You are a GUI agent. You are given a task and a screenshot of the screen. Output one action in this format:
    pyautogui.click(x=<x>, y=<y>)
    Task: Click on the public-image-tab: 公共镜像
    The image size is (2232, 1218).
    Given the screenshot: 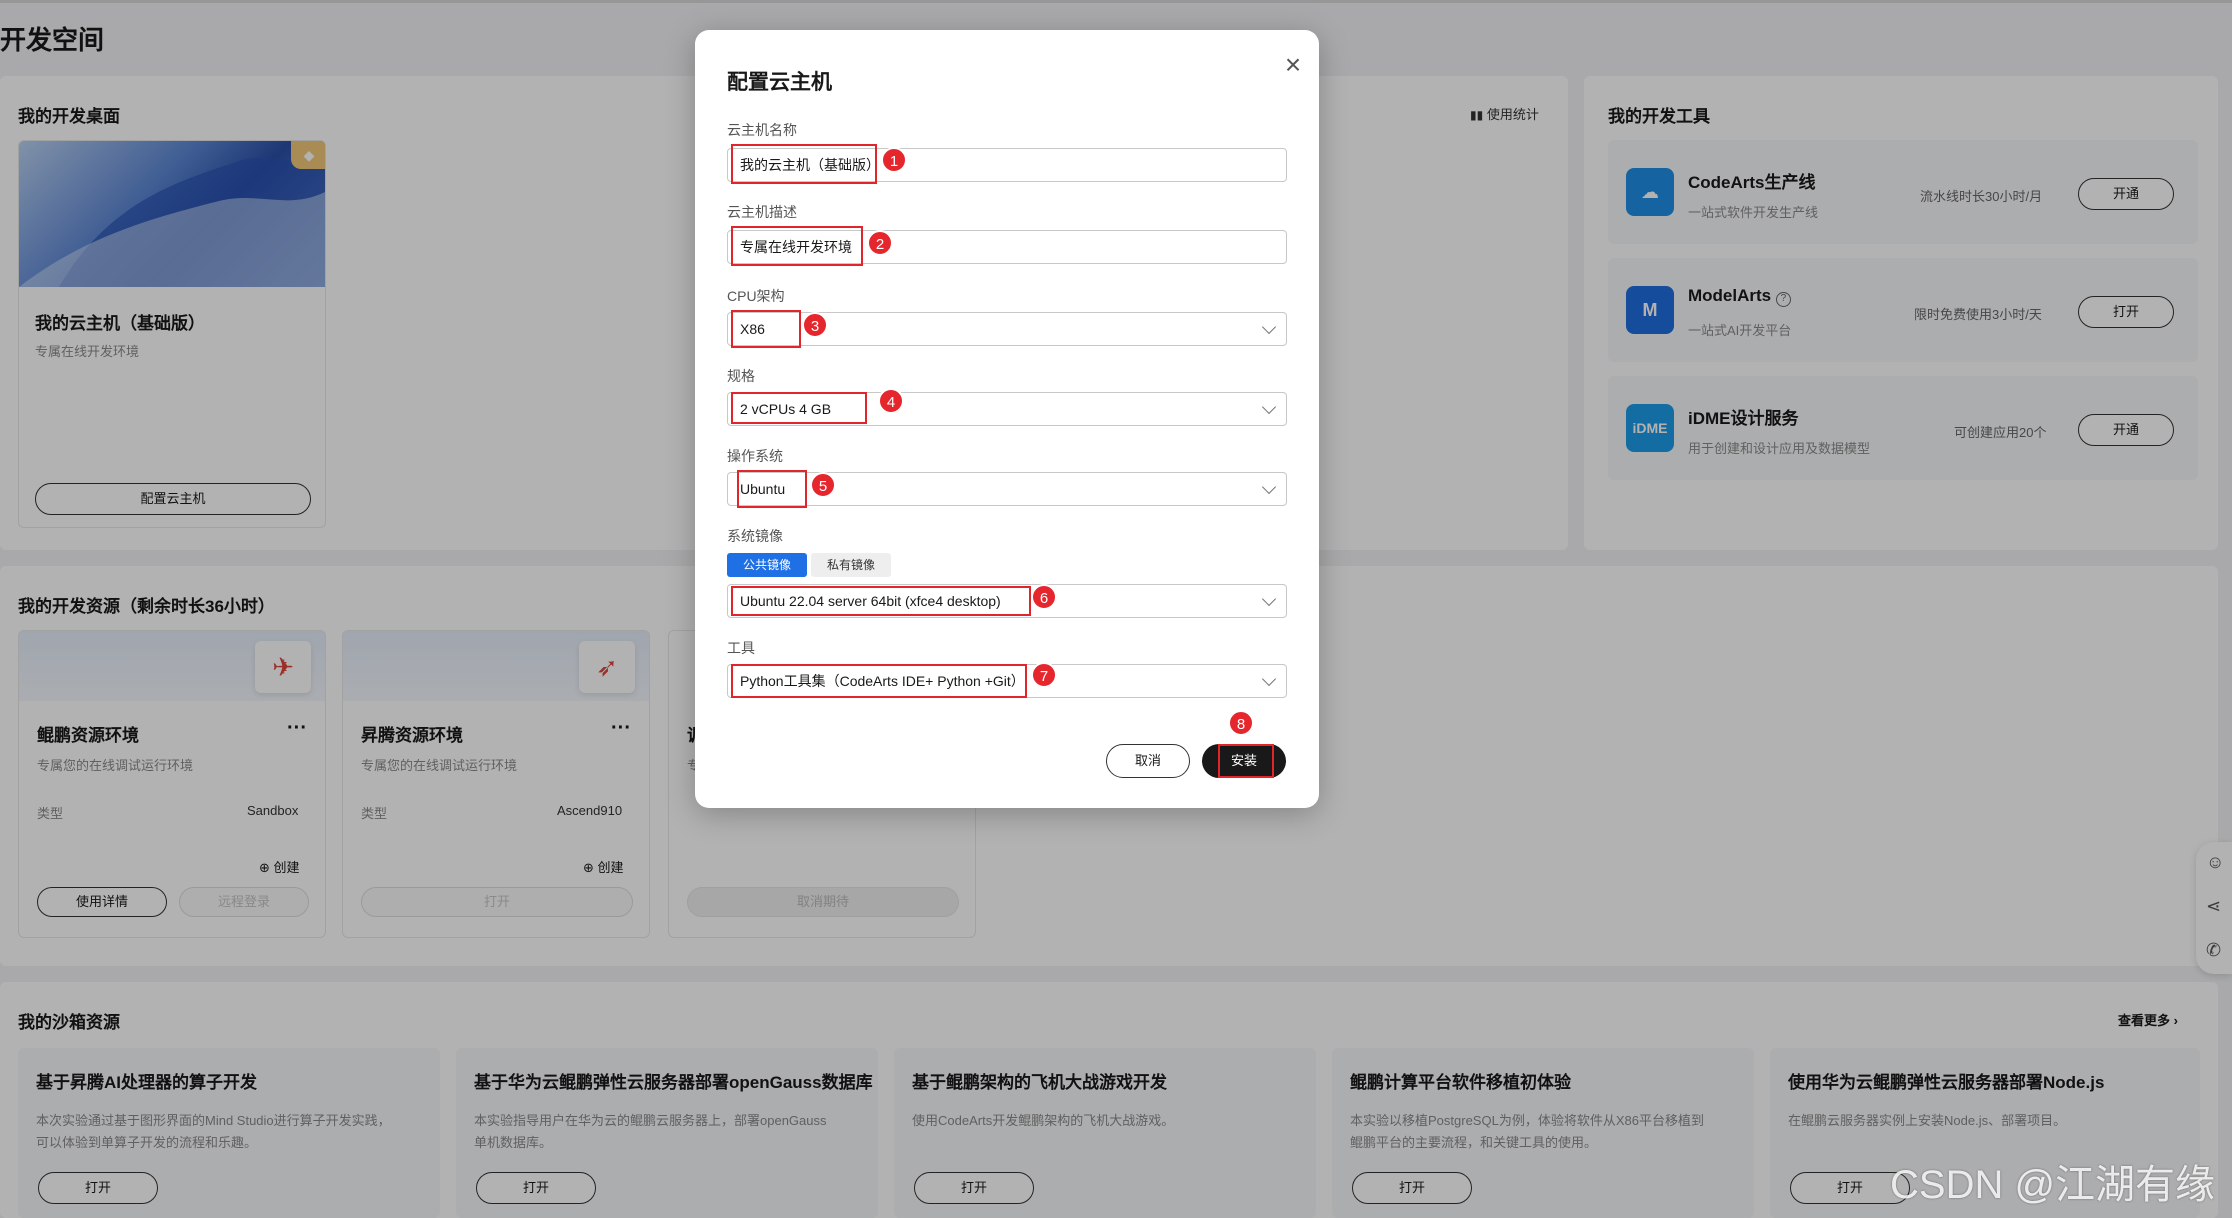 What is the action you would take?
    pyautogui.click(x=767, y=565)
    